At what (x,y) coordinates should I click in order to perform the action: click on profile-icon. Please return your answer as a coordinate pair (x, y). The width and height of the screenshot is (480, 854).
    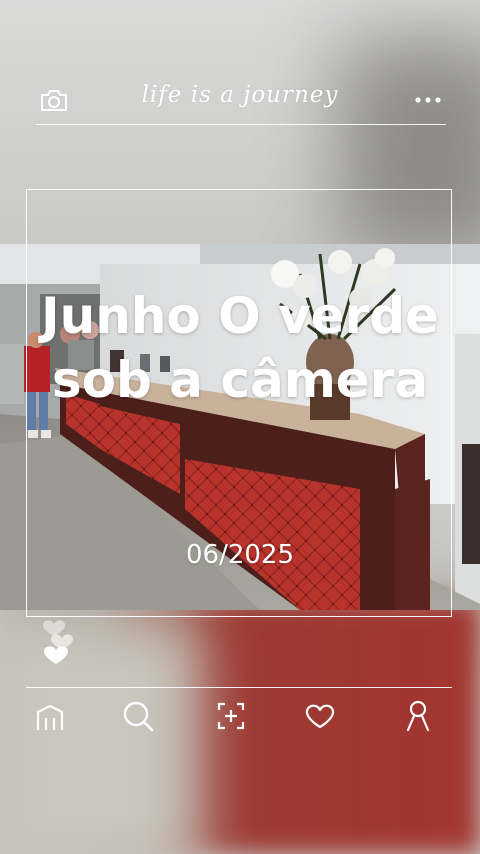
    Looking at the image, I should click on (418, 716).